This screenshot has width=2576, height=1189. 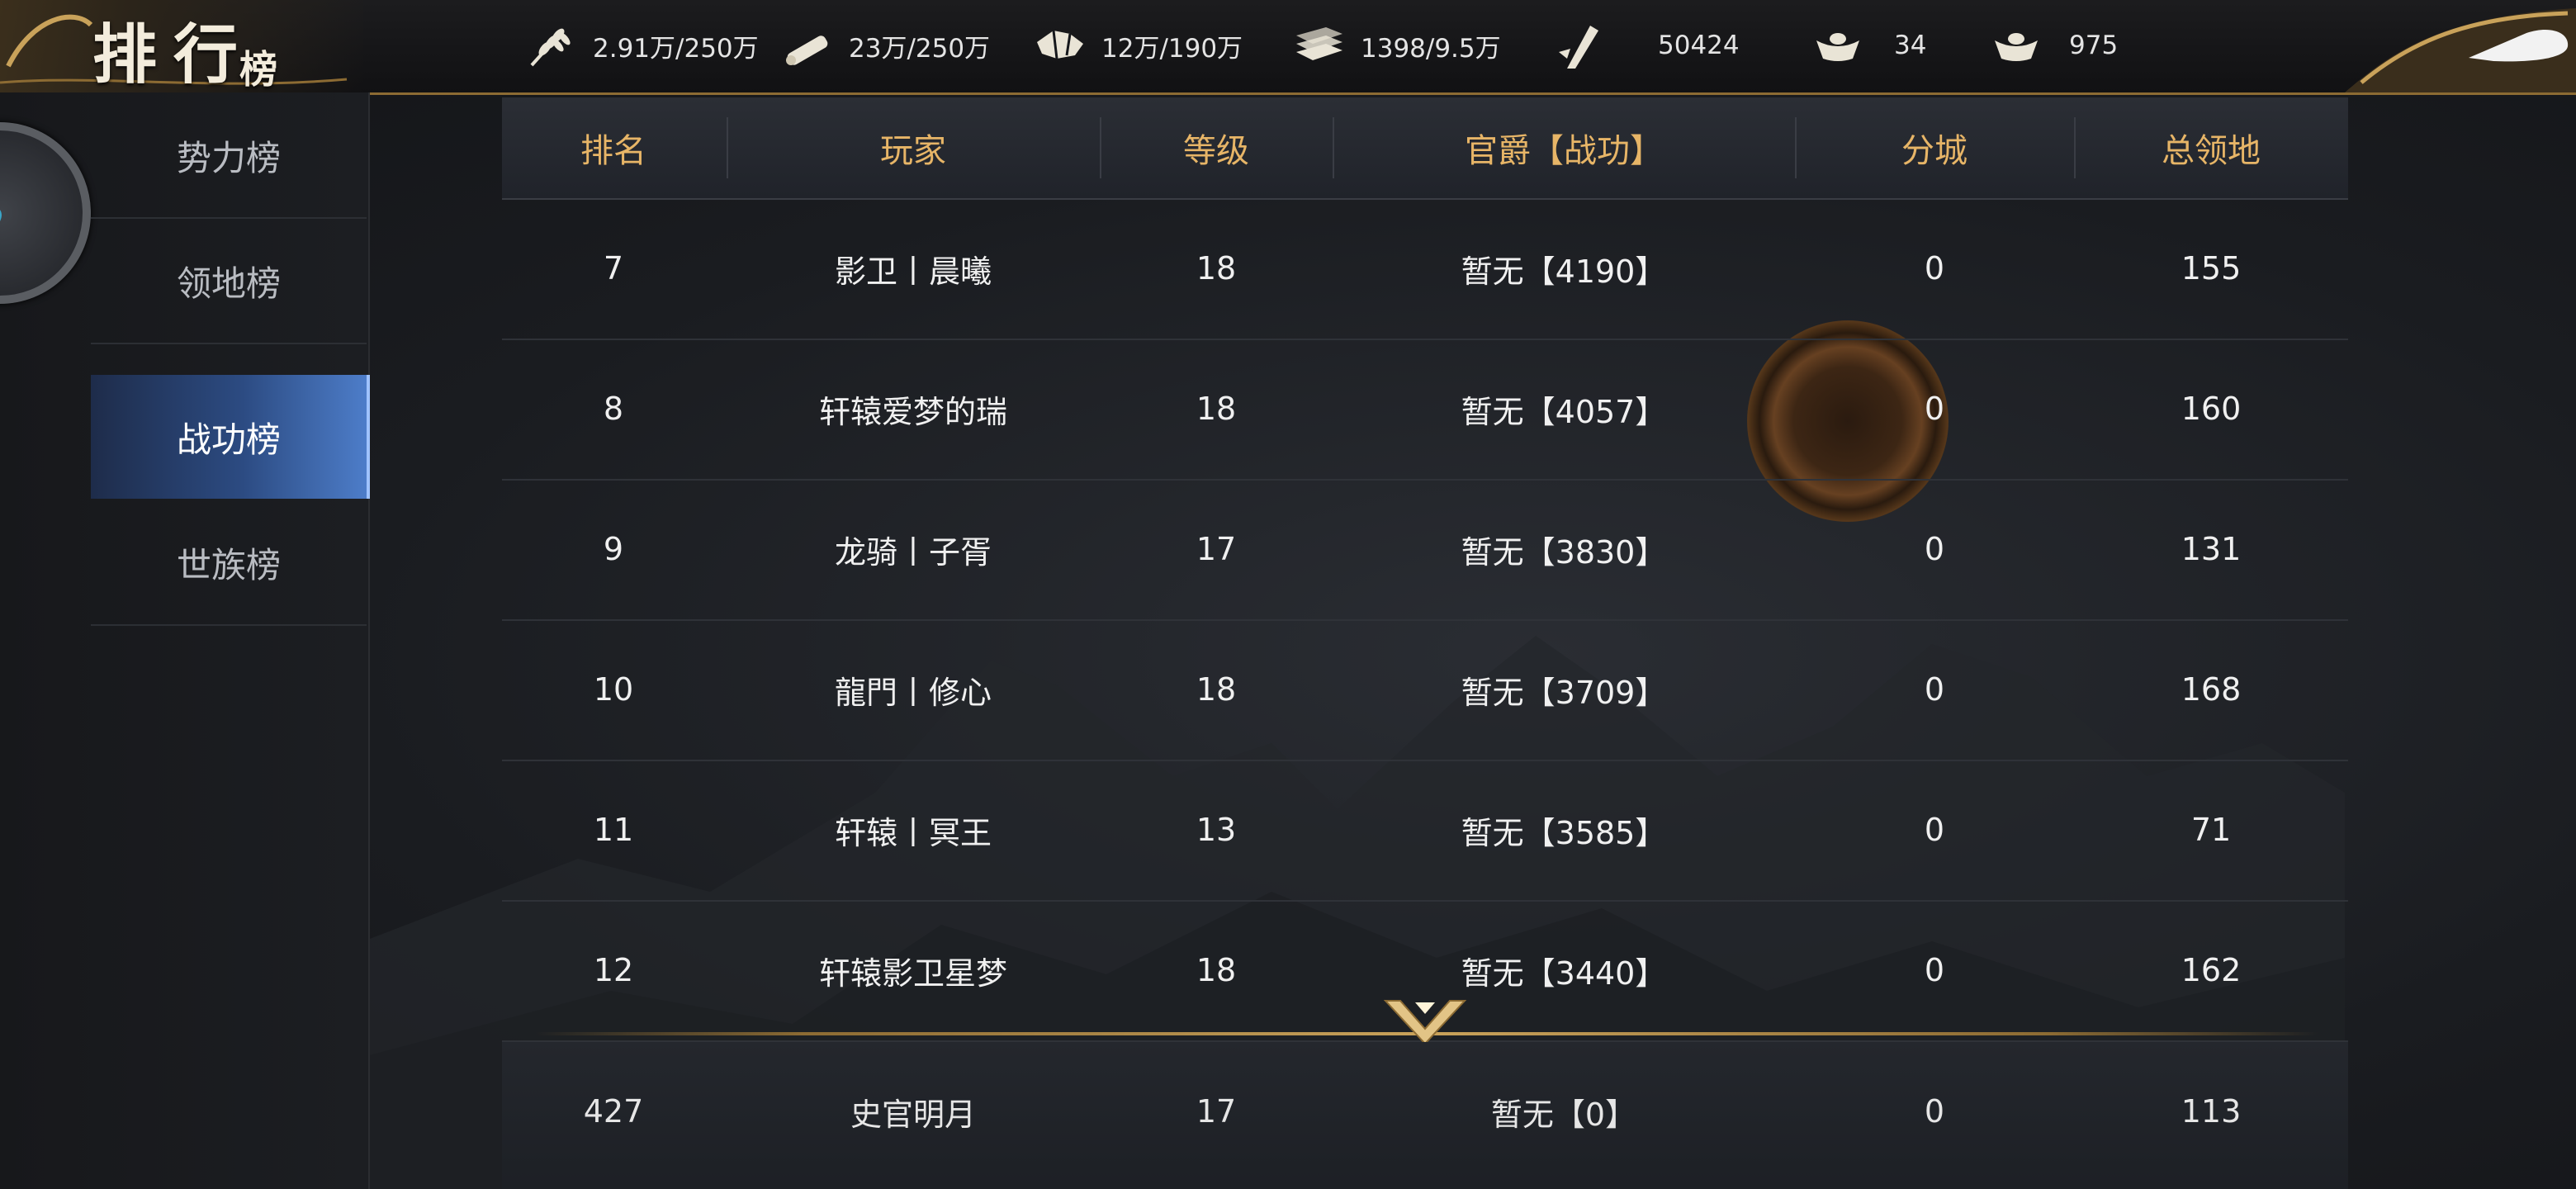 I want to click on silver-value: 975, so click(x=2094, y=45).